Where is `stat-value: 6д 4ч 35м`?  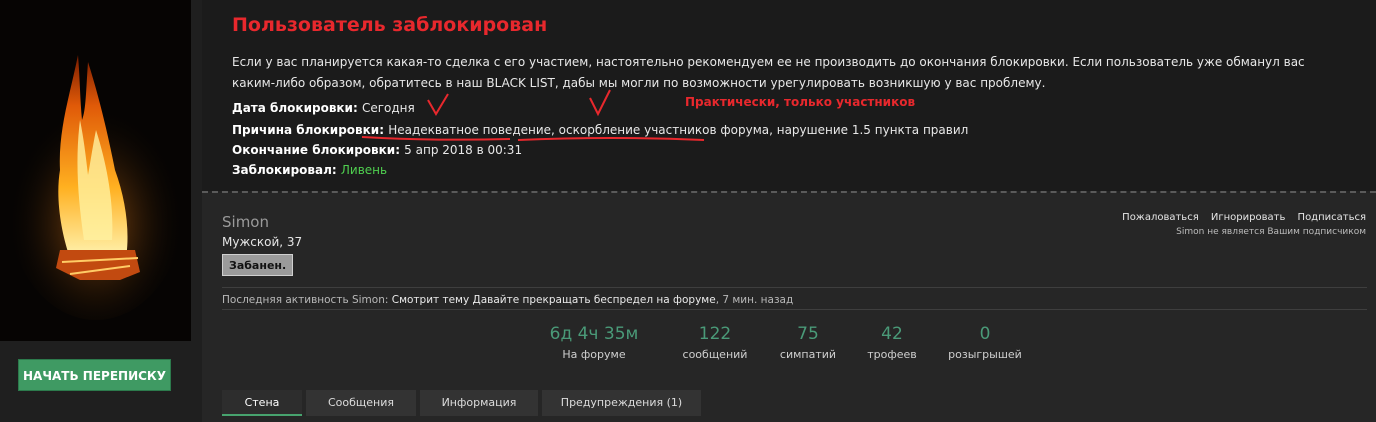
stat-value: 6д 4ч 35м is located at coordinates (594, 334).